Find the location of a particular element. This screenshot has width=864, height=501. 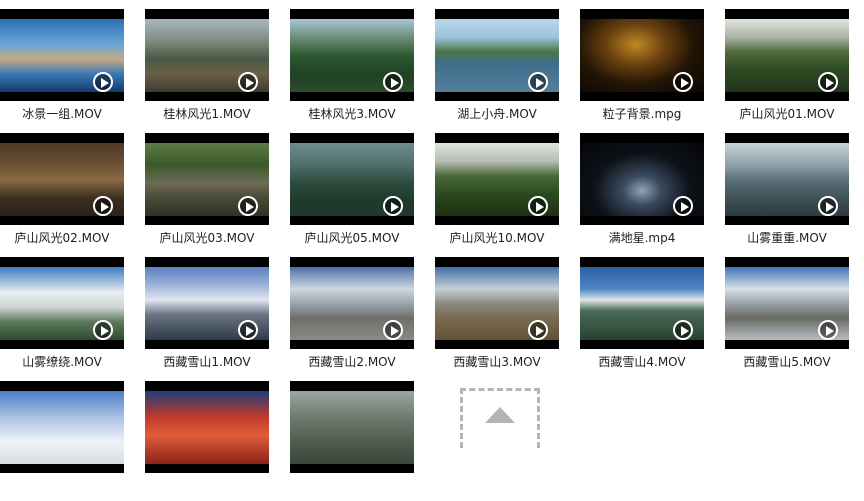

video-filename: 桂林风光1.MOV is located at coordinates (207, 113).